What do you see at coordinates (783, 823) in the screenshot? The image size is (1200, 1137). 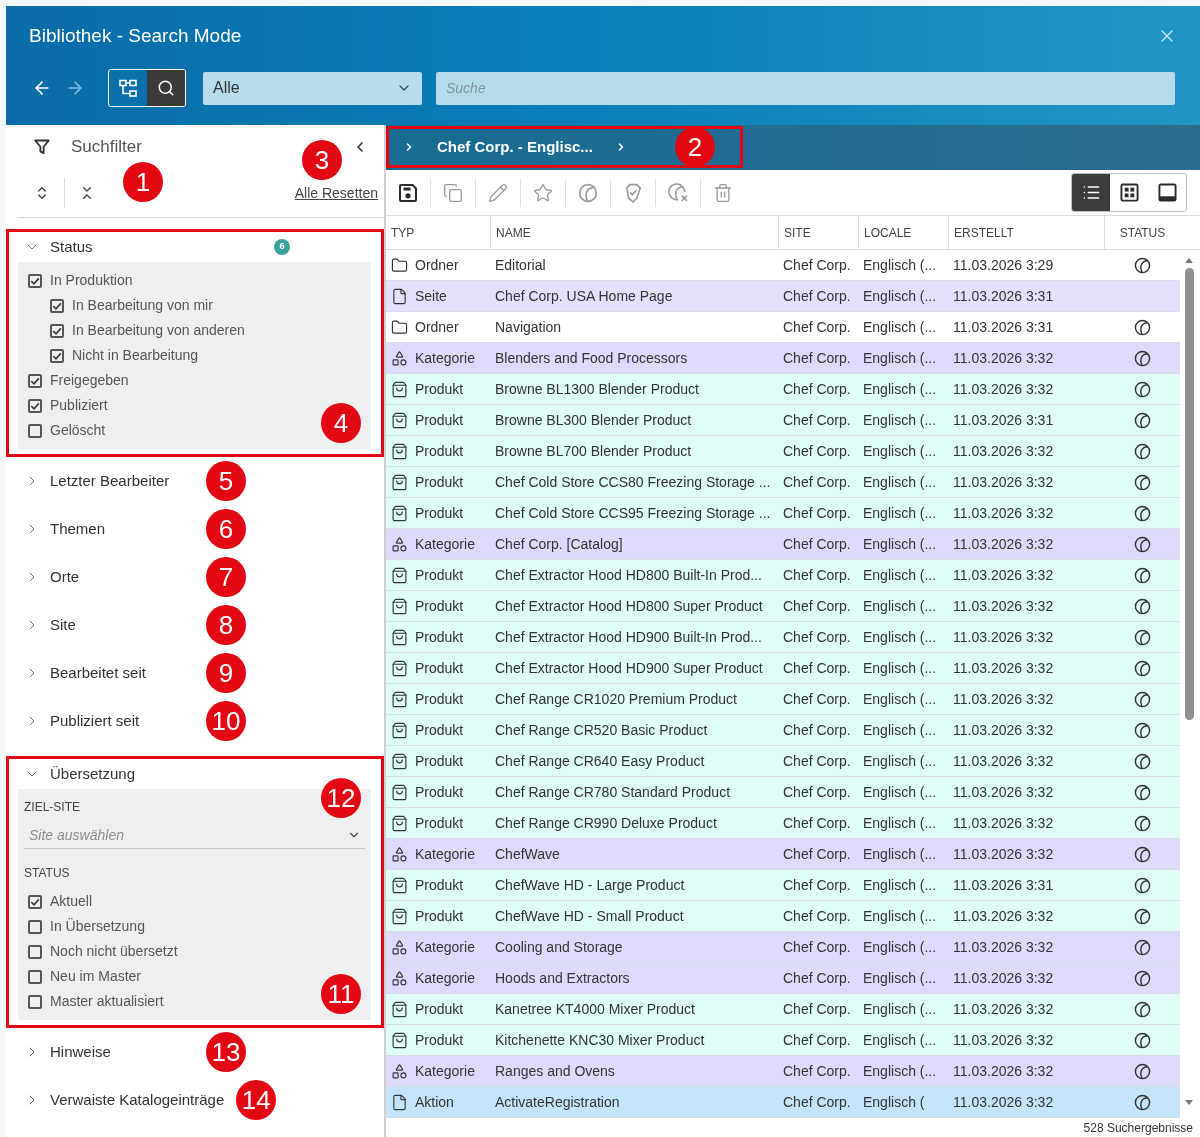 I see `table-row: Produkt Chef Range CR990 Deluxe Product Chef Corp. Englisch (... 11.03.2026 3:32` at bounding box center [783, 823].